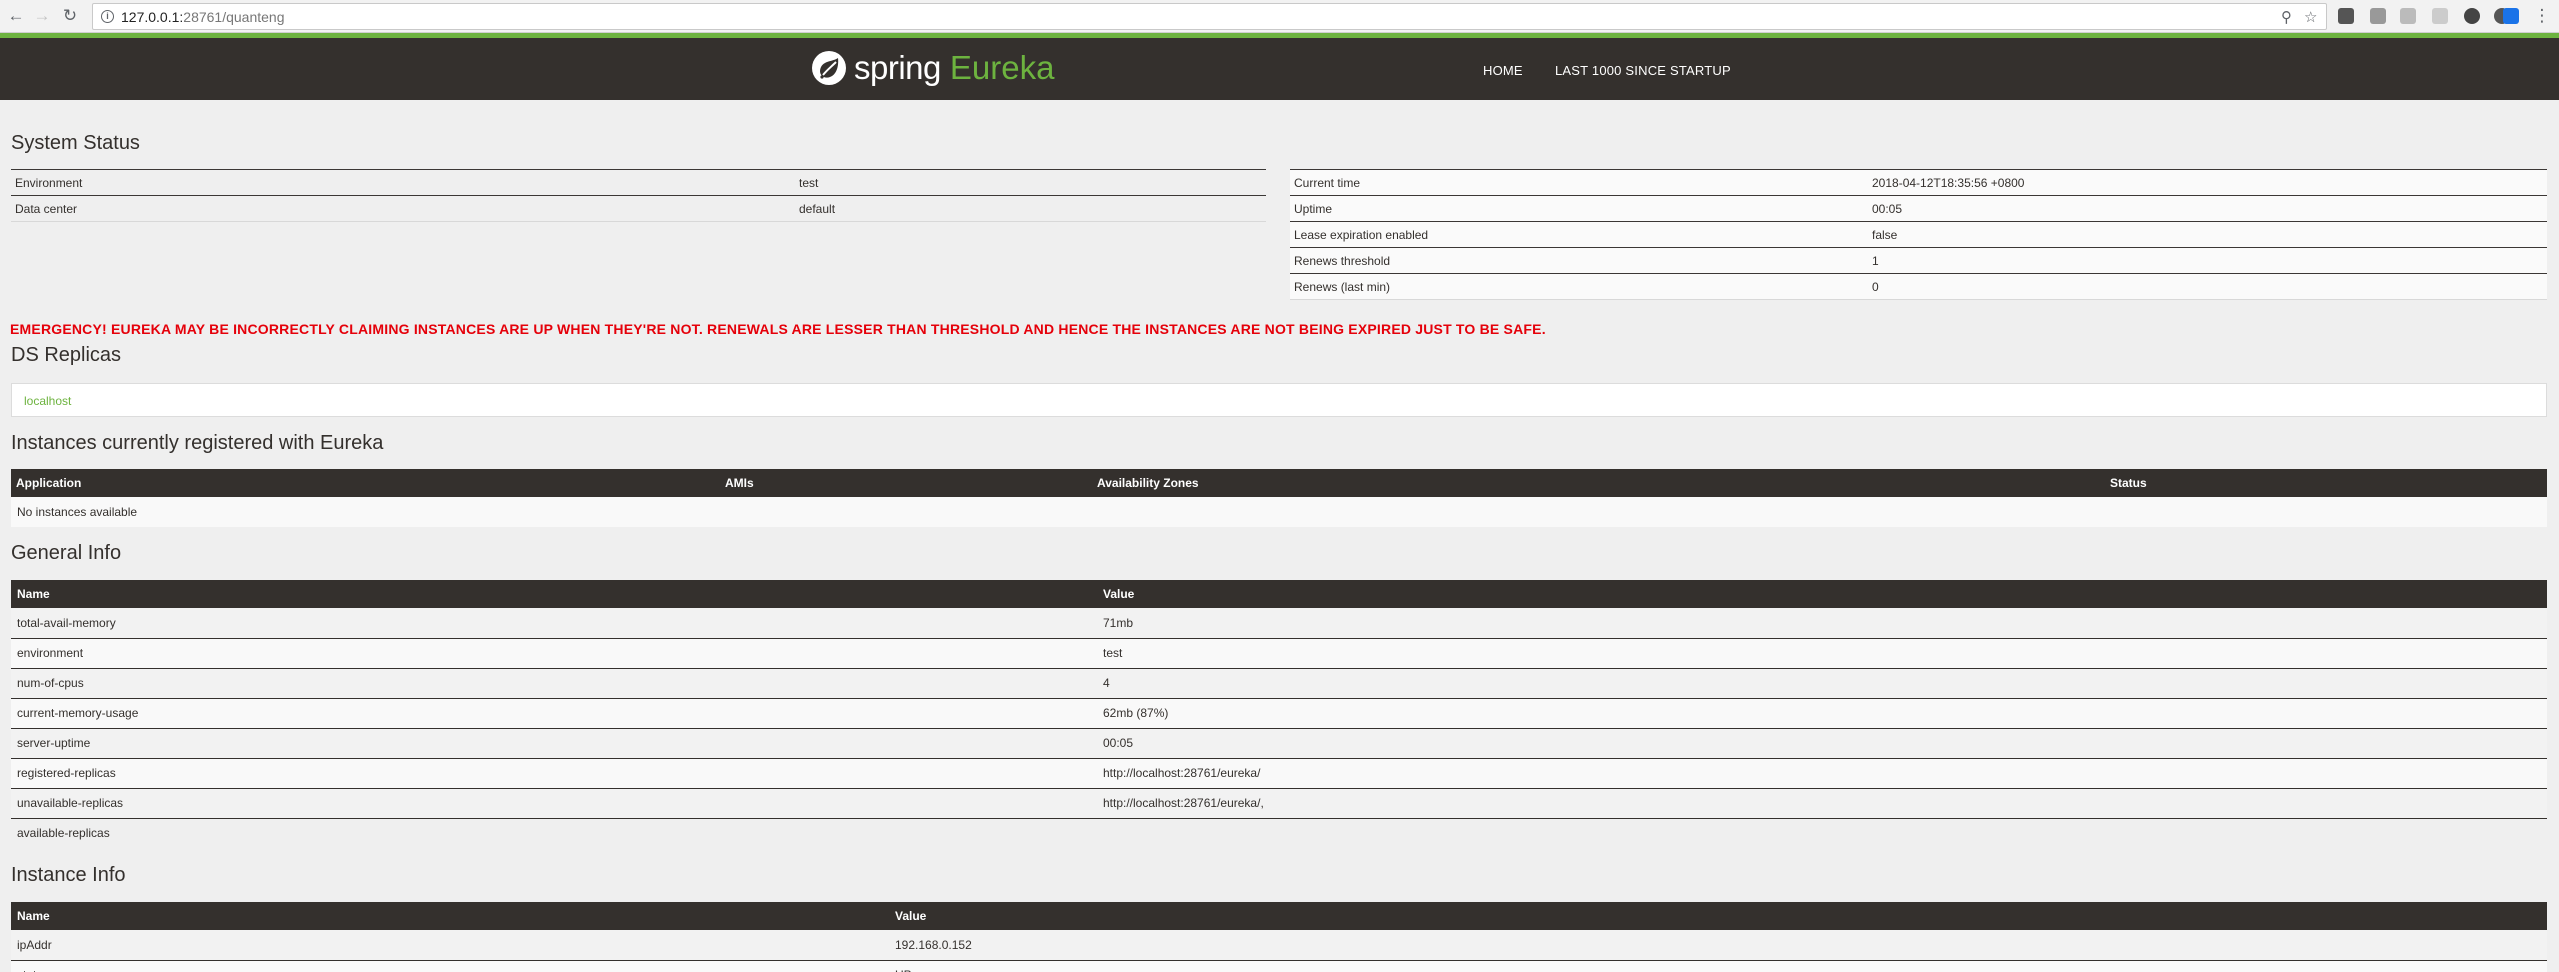  I want to click on status-value: default, so click(1030, 208).